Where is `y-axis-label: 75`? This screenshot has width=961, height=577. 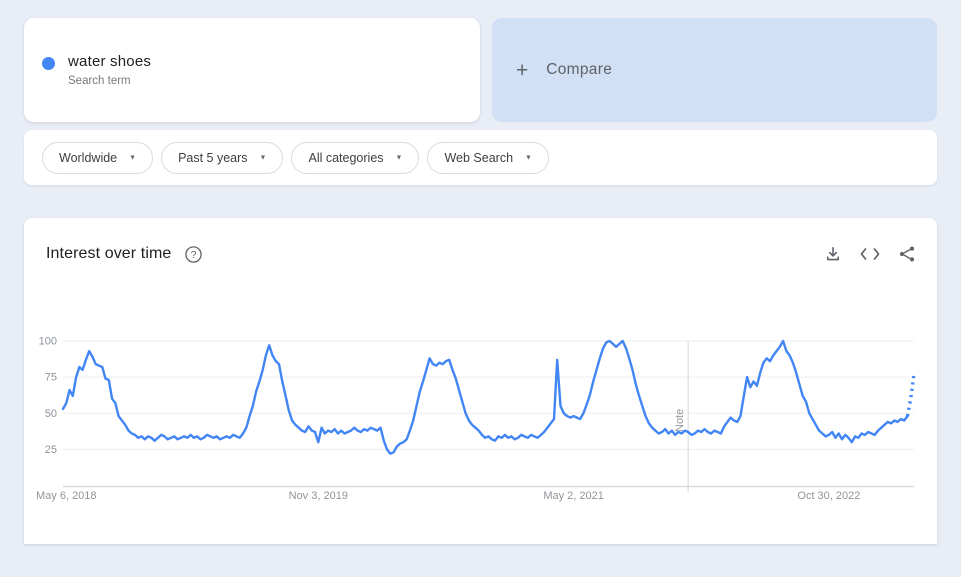
y-axis-label: 75 is located at coordinates (51, 378).